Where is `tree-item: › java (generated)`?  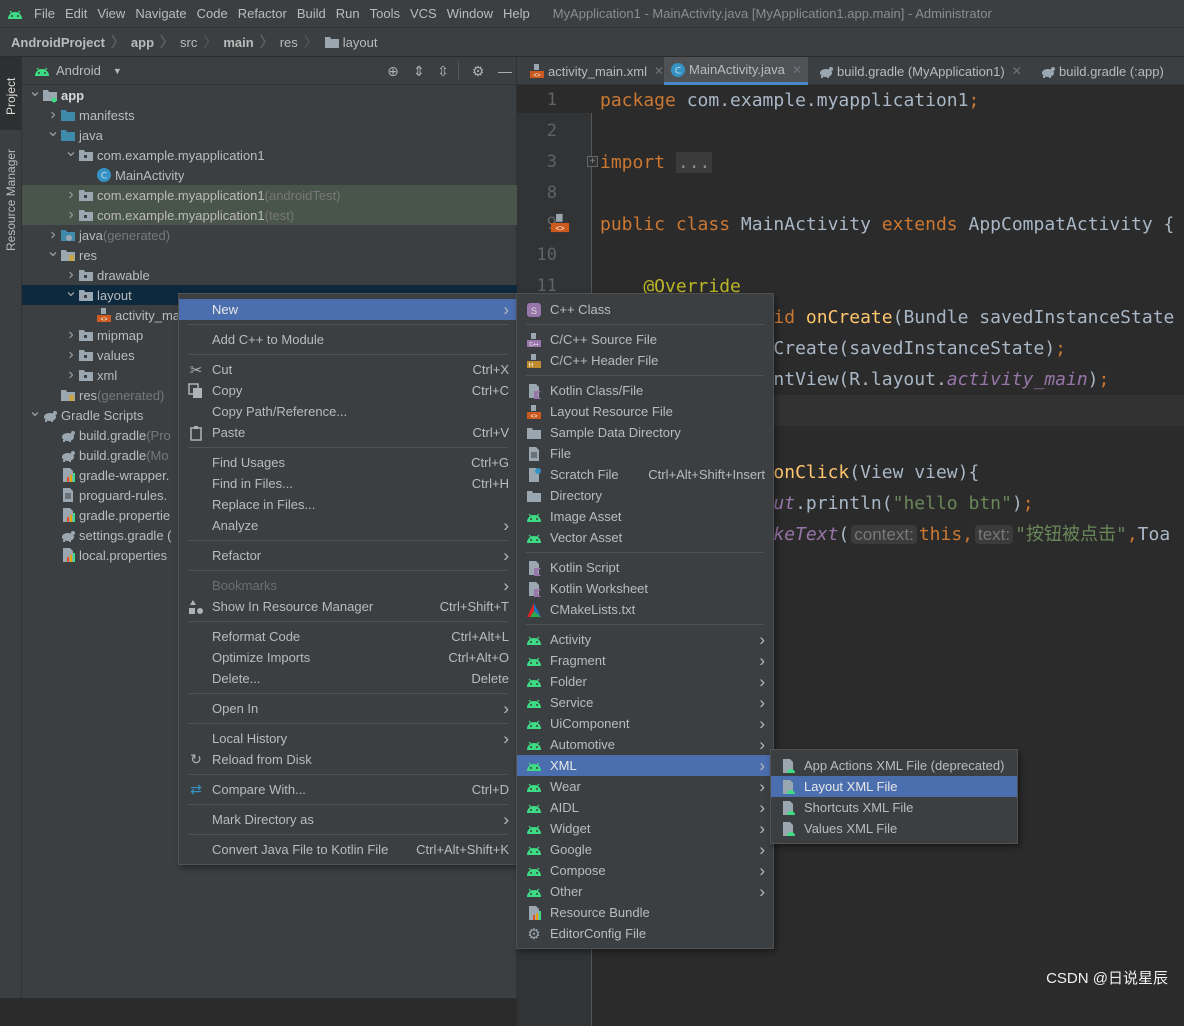
tree-item: › java (generated) is located at coordinates (269, 235).